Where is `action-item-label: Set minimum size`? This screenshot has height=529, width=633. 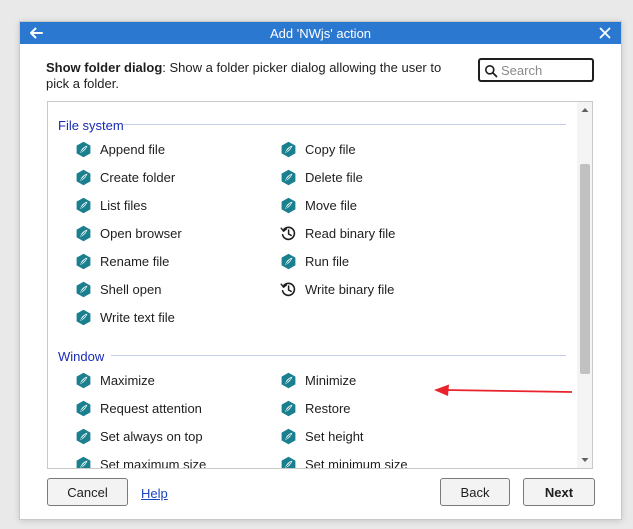 action-item-label: Set minimum size is located at coordinates (356, 463).